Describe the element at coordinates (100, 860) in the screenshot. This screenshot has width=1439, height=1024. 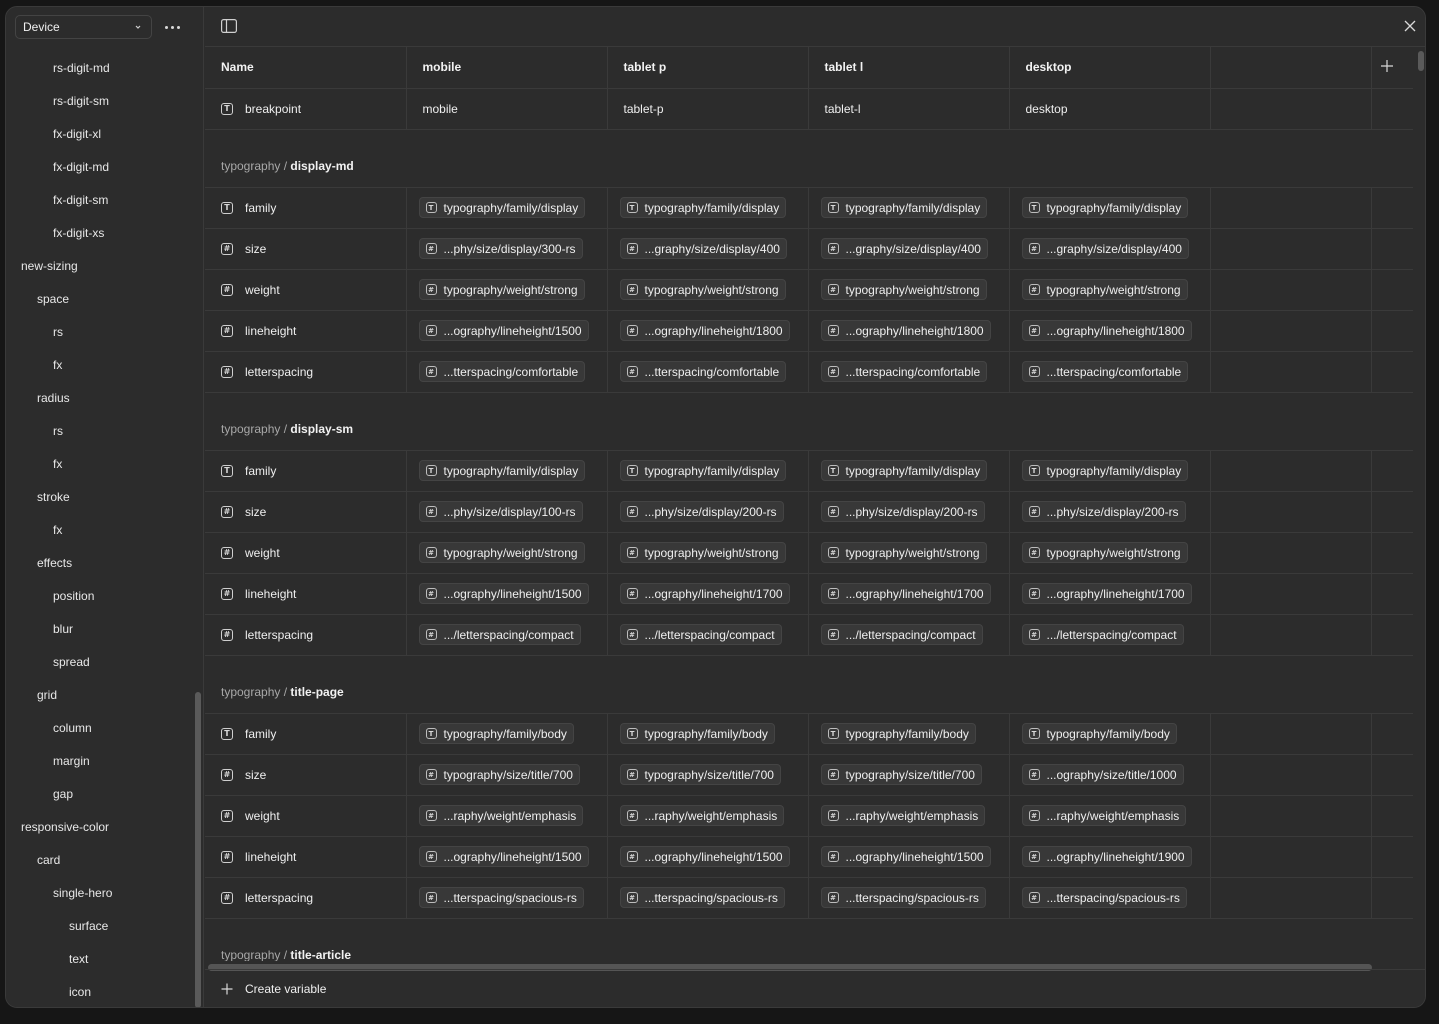
I see `sidebar-item: card` at that location.